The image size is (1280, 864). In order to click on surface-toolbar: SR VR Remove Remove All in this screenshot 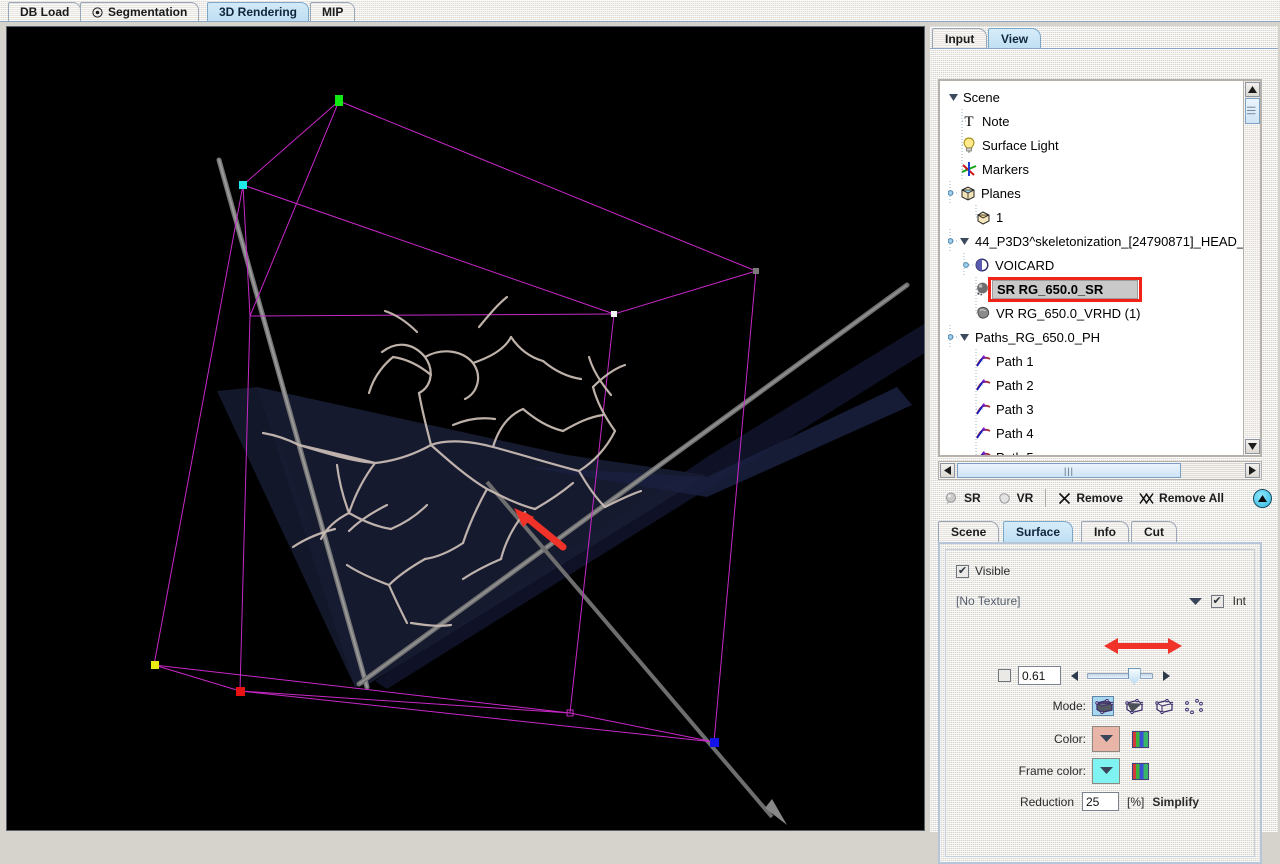, I will do `click(1105, 498)`.